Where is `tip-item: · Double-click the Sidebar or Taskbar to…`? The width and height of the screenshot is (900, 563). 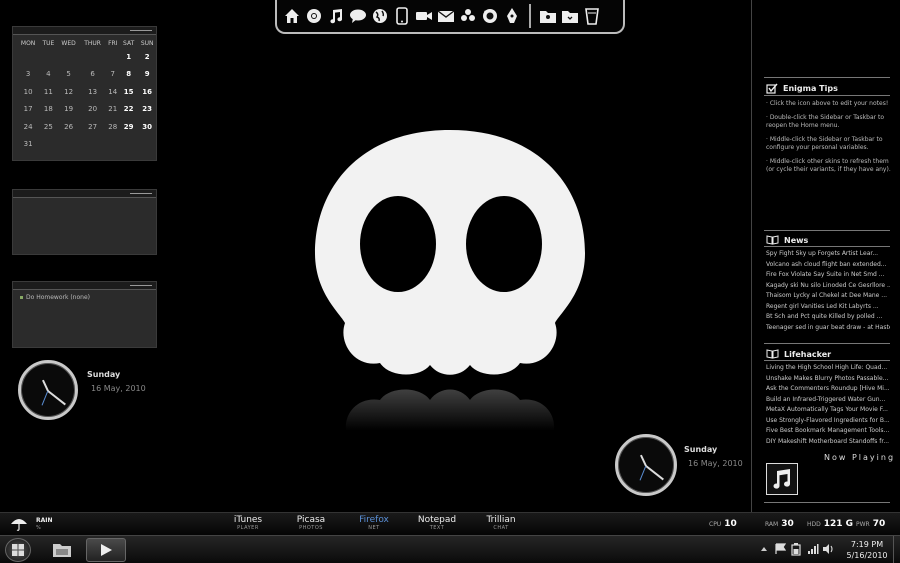 tip-item: · Double-click the Sidebar or Taskbar to… is located at coordinates (829, 122).